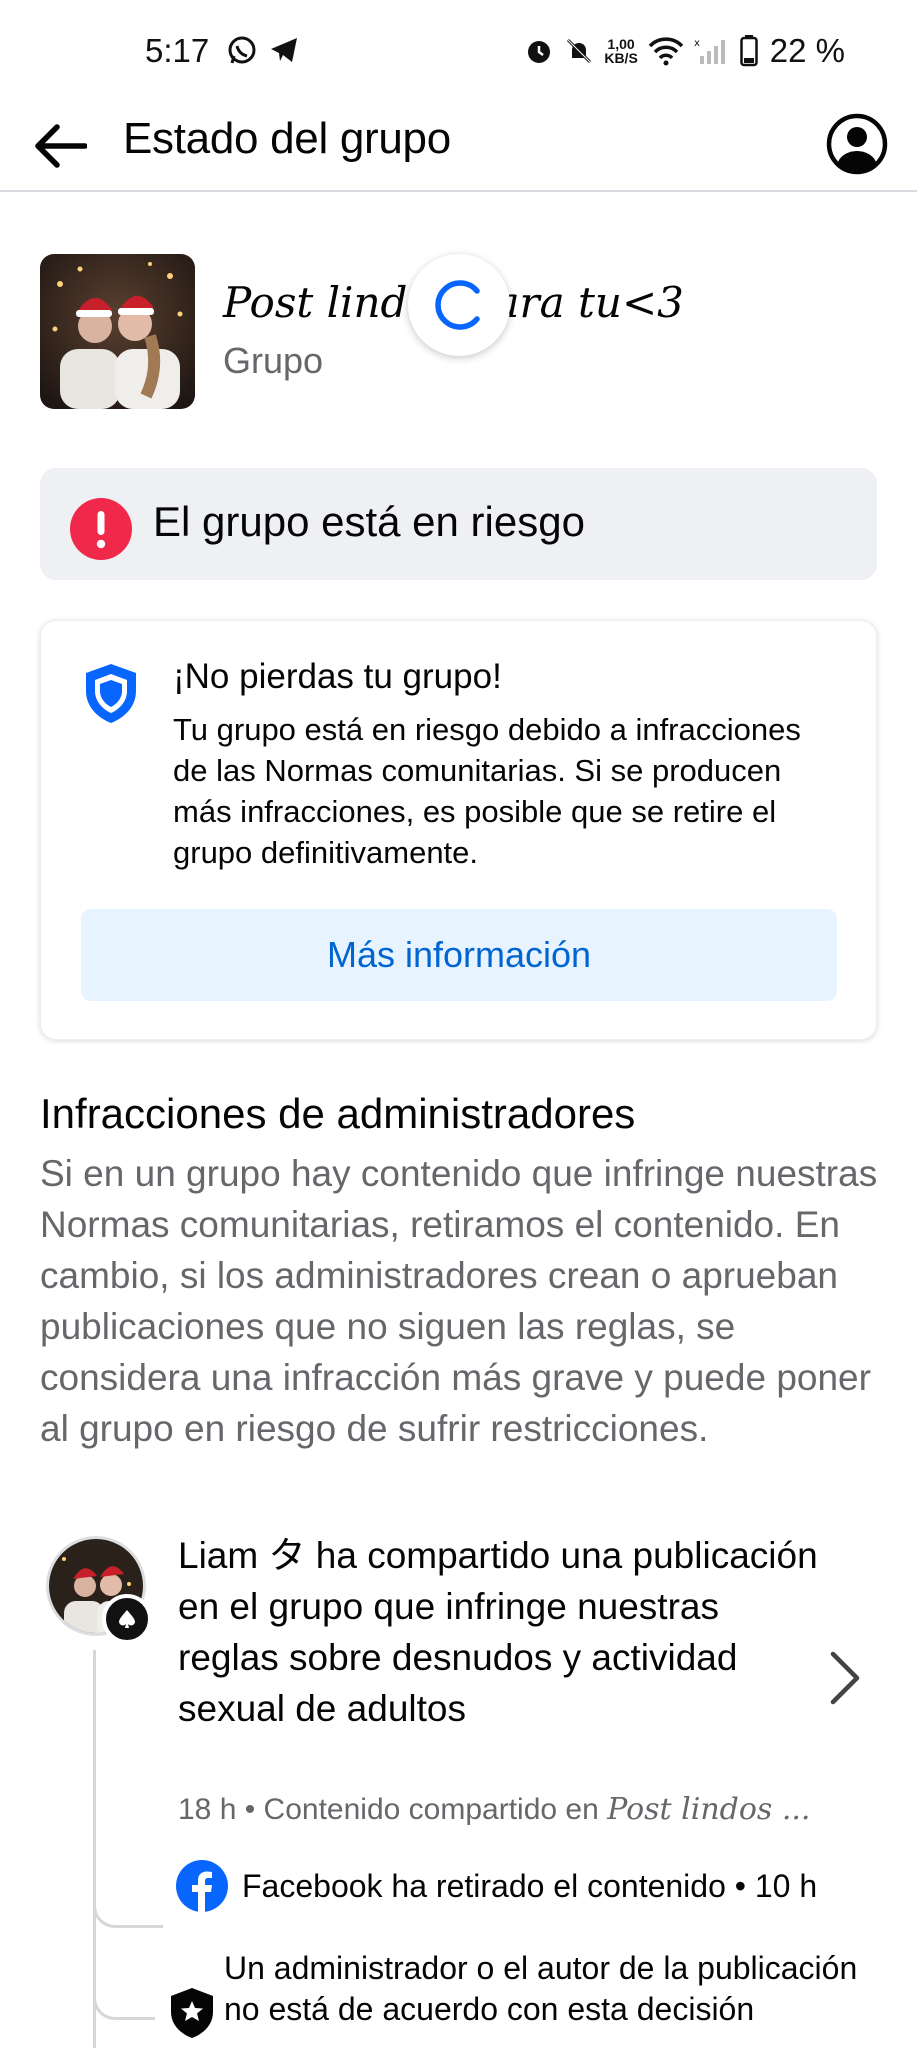 The image size is (917, 2048). I want to click on chevron-right-icon, so click(845, 1678).